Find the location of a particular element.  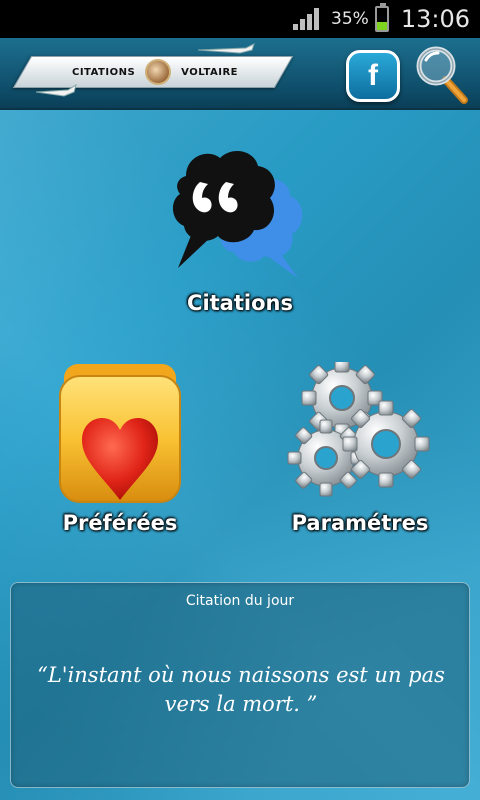

gears-icon is located at coordinates (358, 427).